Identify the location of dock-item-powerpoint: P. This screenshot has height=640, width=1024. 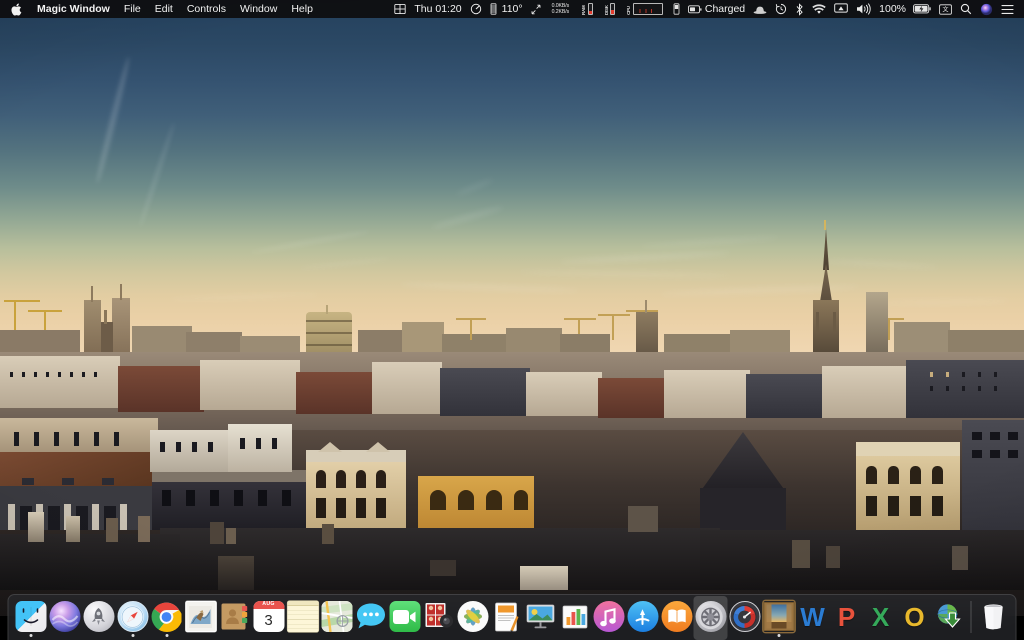
(847, 618).